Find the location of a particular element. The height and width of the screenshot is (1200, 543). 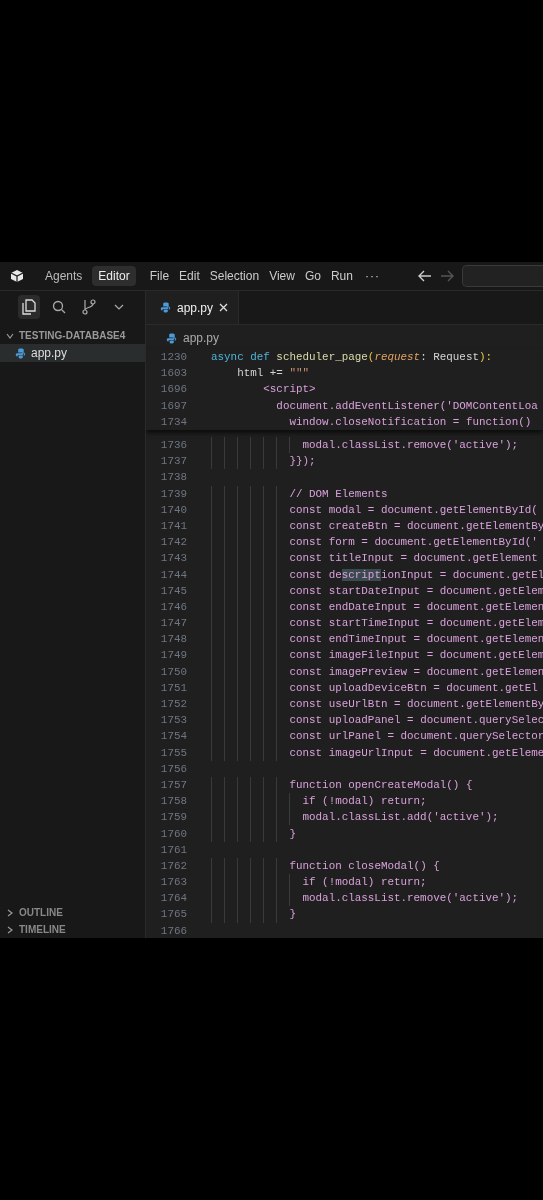

line-number: 1696 is located at coordinates (173, 389).